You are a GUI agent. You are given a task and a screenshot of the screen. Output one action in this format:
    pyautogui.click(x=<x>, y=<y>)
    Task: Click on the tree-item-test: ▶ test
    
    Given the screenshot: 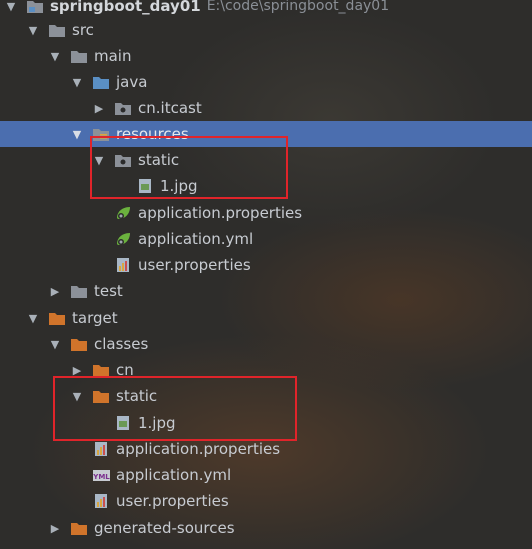 What is the action you would take?
    pyautogui.click(x=266, y=291)
    